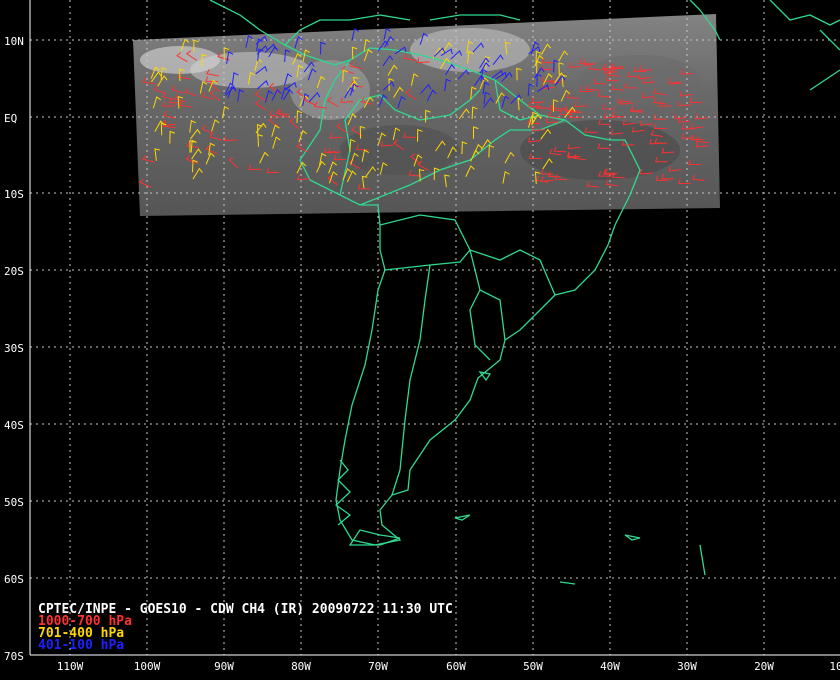  What do you see at coordinates (301, 666) in the screenshot?
I see `longitude-label: 80W` at bounding box center [301, 666].